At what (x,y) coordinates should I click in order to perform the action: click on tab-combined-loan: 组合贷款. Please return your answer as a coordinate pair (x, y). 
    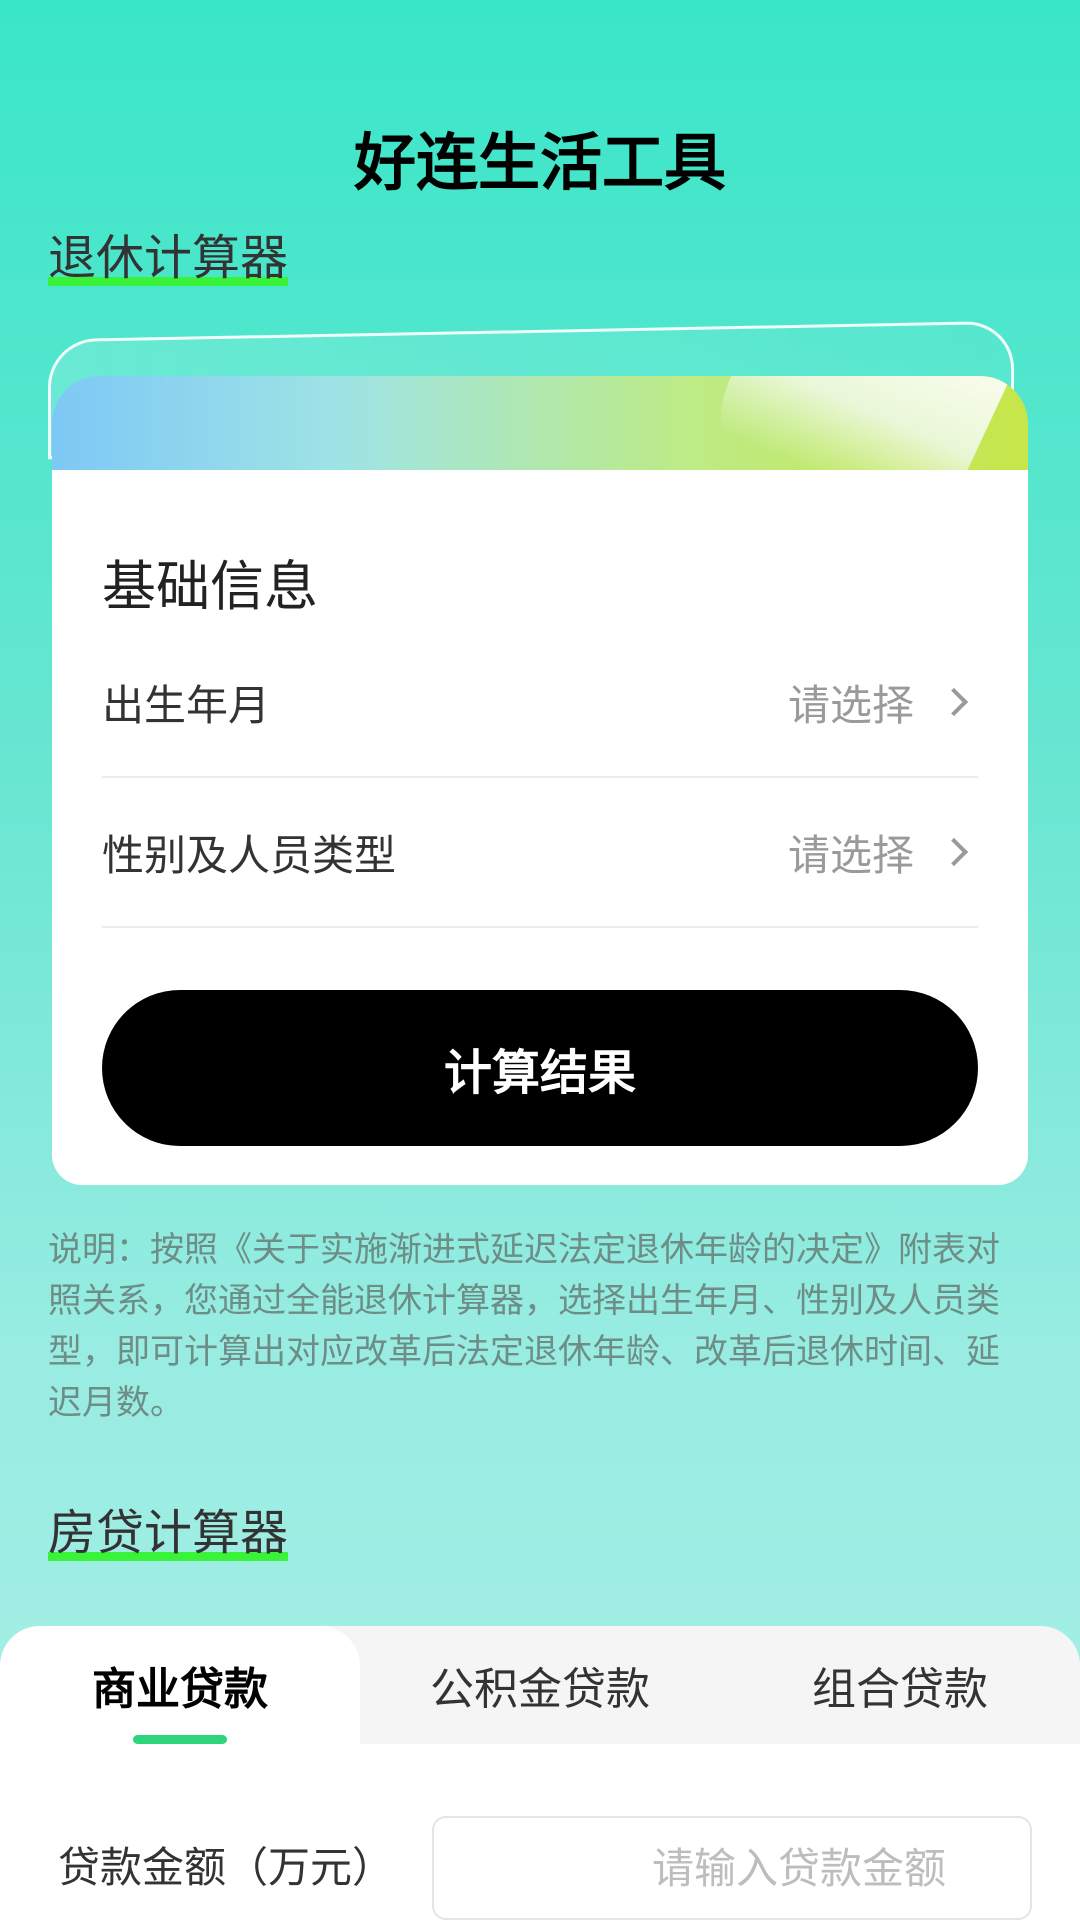
    Looking at the image, I should click on (900, 1685).